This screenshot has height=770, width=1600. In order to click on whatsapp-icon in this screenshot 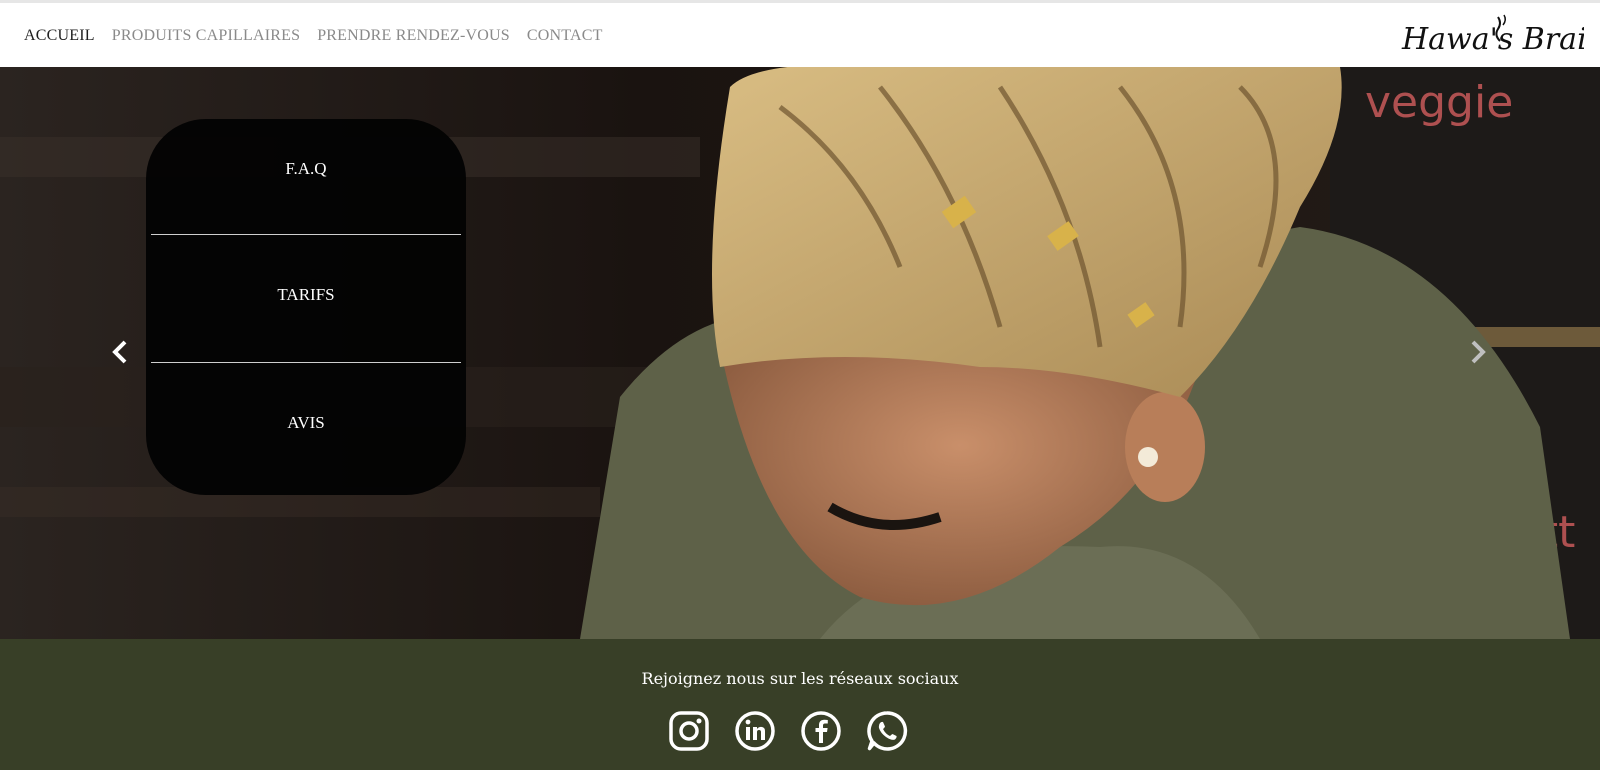, I will do `click(887, 731)`.